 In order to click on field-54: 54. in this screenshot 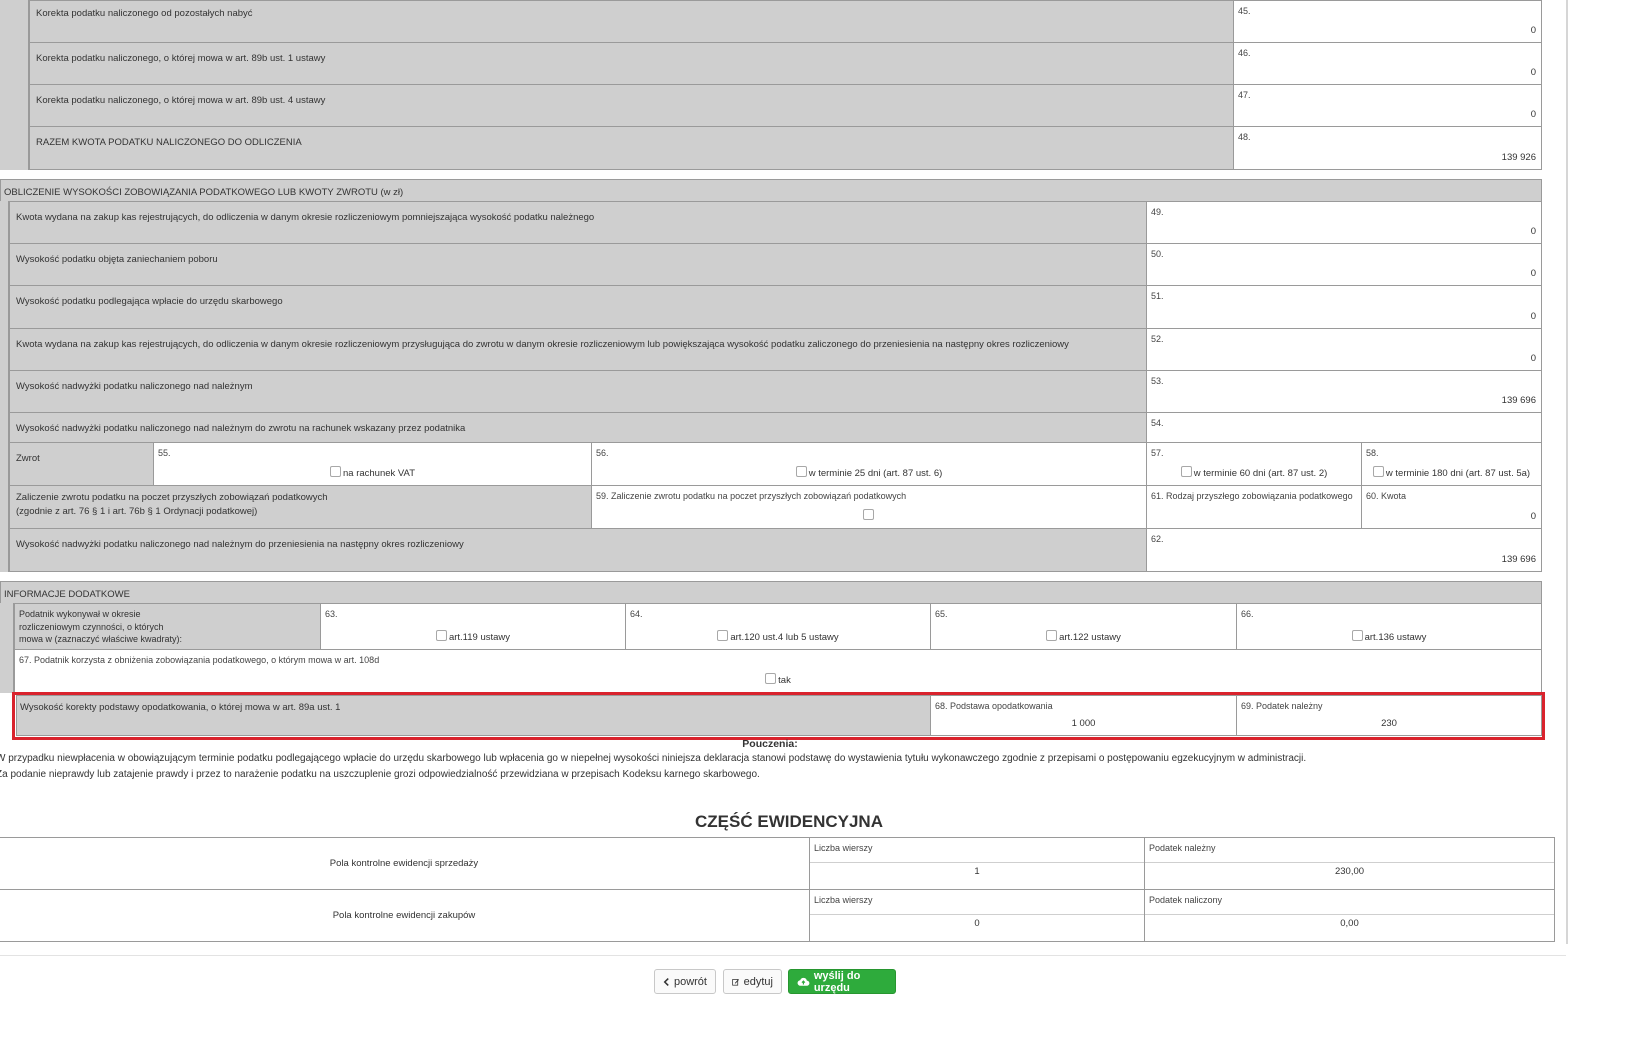, I will do `click(1344, 427)`.